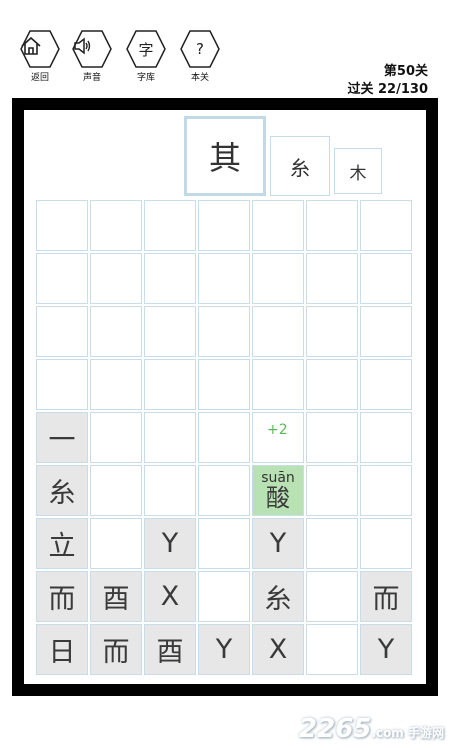 This screenshot has height=750, width=450. Describe the element at coordinates (387, 89) in the screenshot. I see `level-progress: 过关 22/130` at that location.